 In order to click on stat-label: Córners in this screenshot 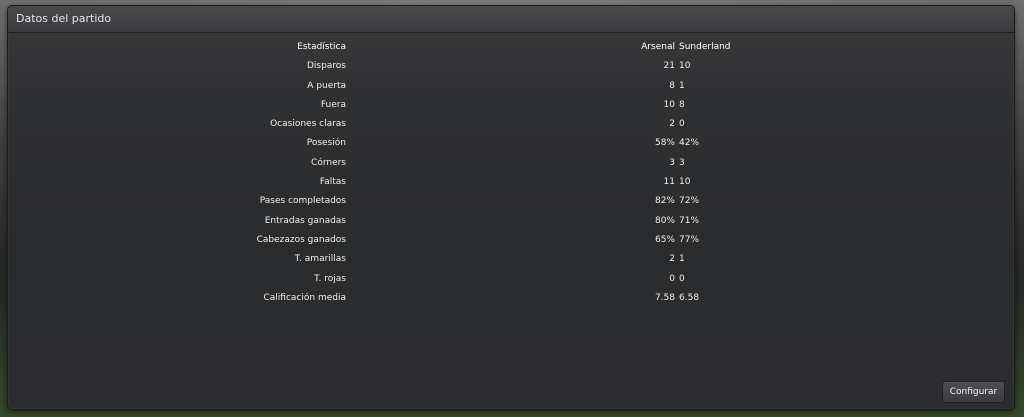, I will do `click(328, 162)`.